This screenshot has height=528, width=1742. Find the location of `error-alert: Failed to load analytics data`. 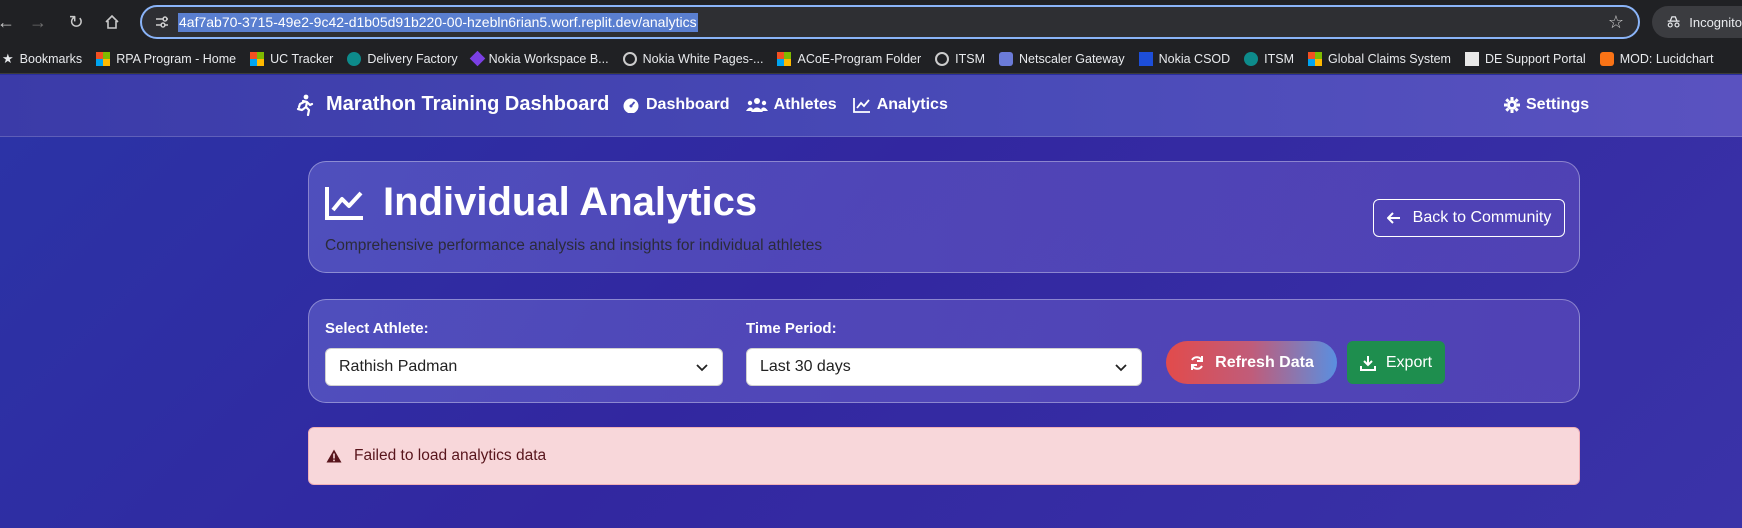

error-alert: Failed to load analytics data is located at coordinates (944, 456).